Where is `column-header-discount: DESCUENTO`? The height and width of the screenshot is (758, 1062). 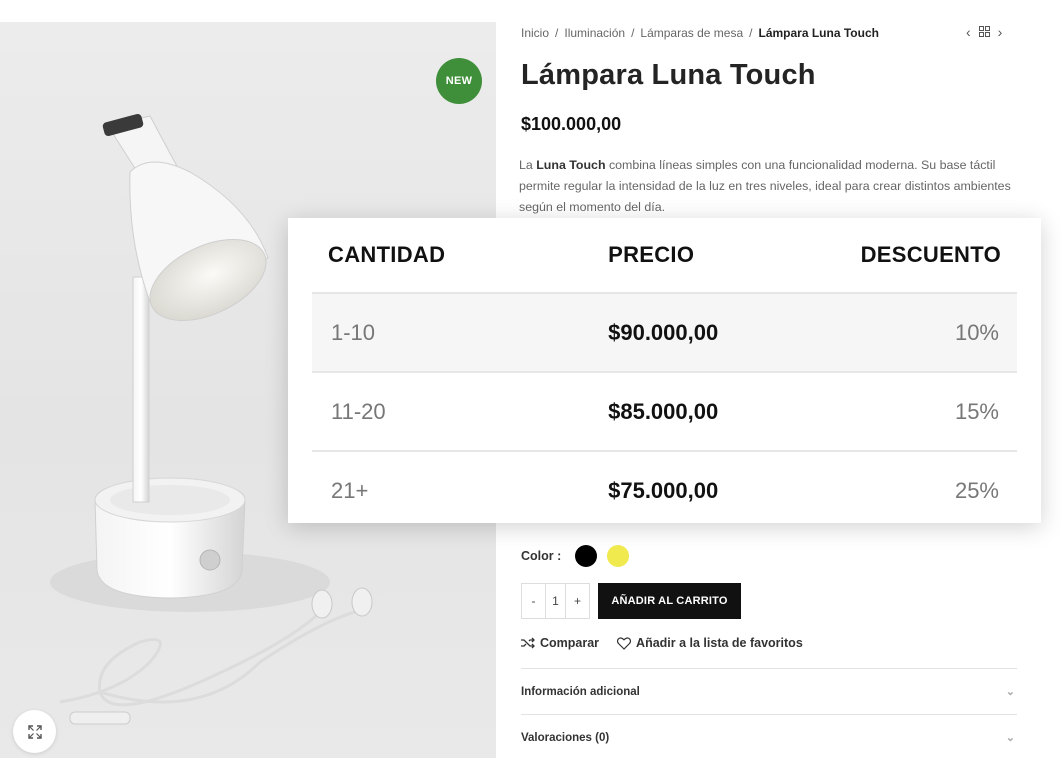
column-header-discount: DESCUENTO is located at coordinates (930, 254).